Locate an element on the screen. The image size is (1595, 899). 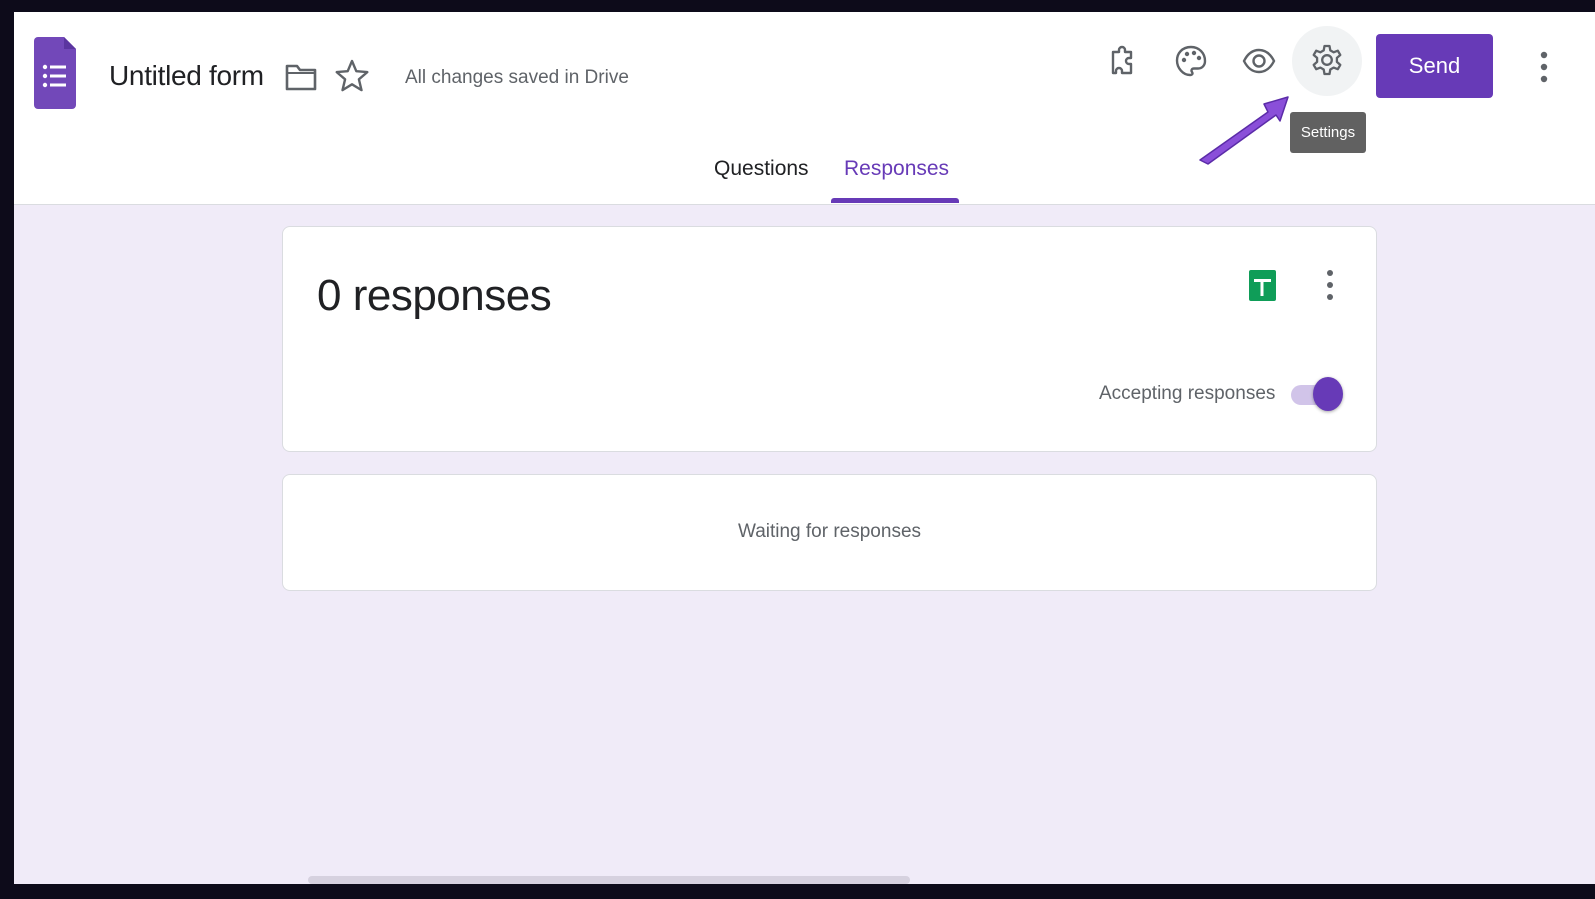
settings-button is located at coordinates (1327, 61).